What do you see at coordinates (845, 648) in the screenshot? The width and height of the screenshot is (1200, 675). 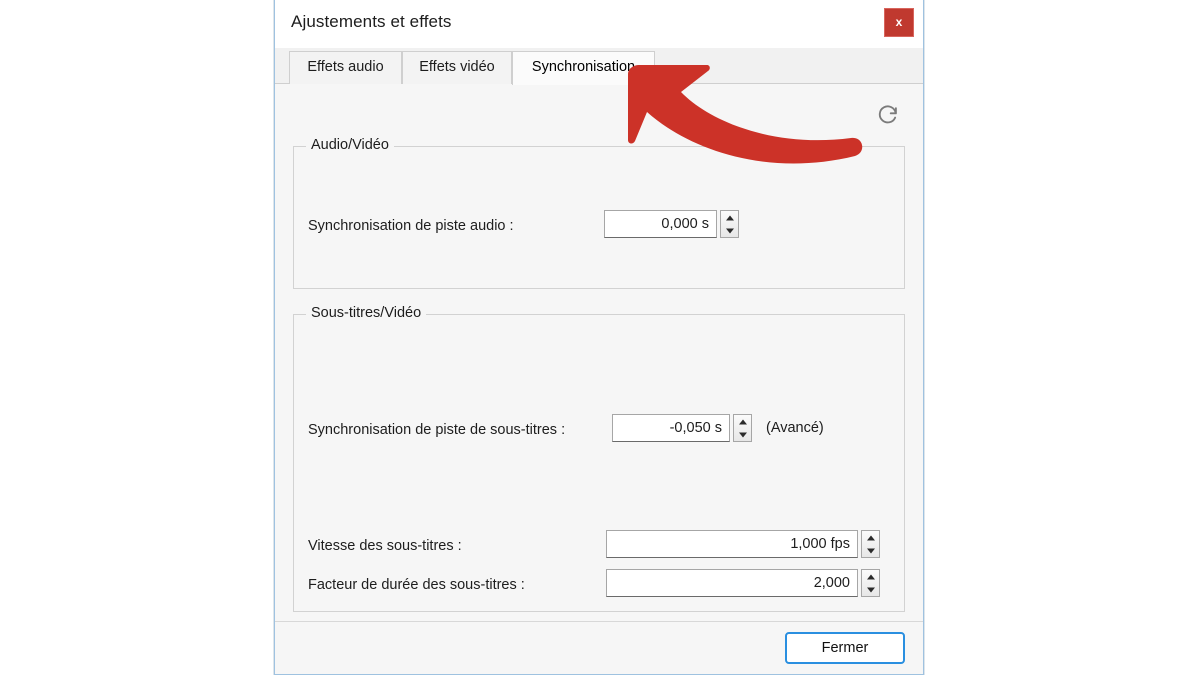 I see `fermer-button: Fermer` at bounding box center [845, 648].